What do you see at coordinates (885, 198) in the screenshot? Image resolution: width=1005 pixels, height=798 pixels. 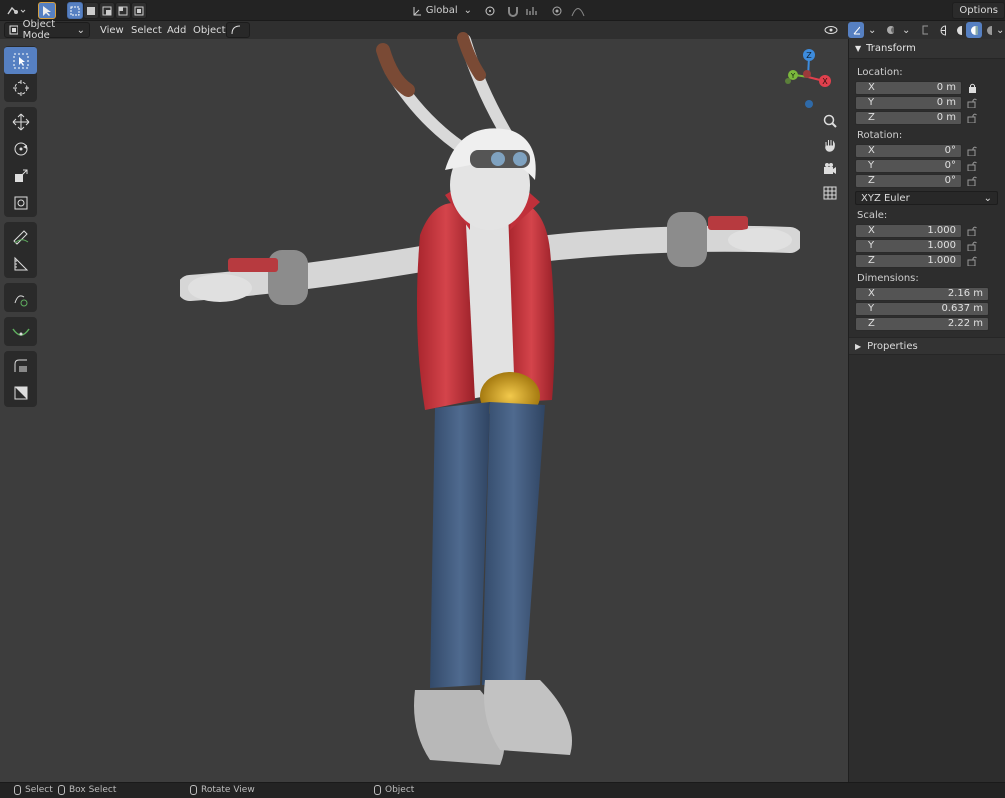 I see `rotation-mode-value: XYZ Euler` at bounding box center [885, 198].